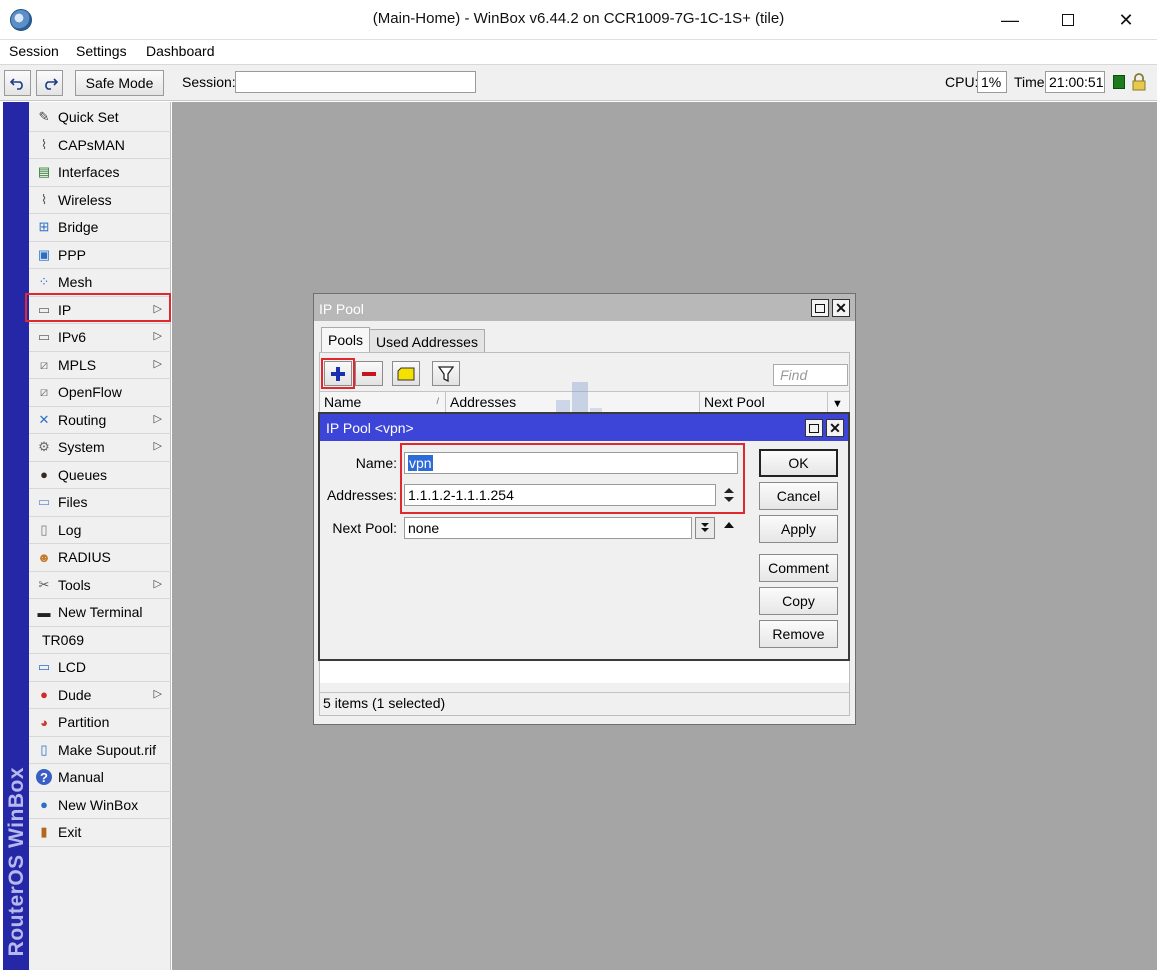  I want to click on find-input: Find, so click(810, 375).